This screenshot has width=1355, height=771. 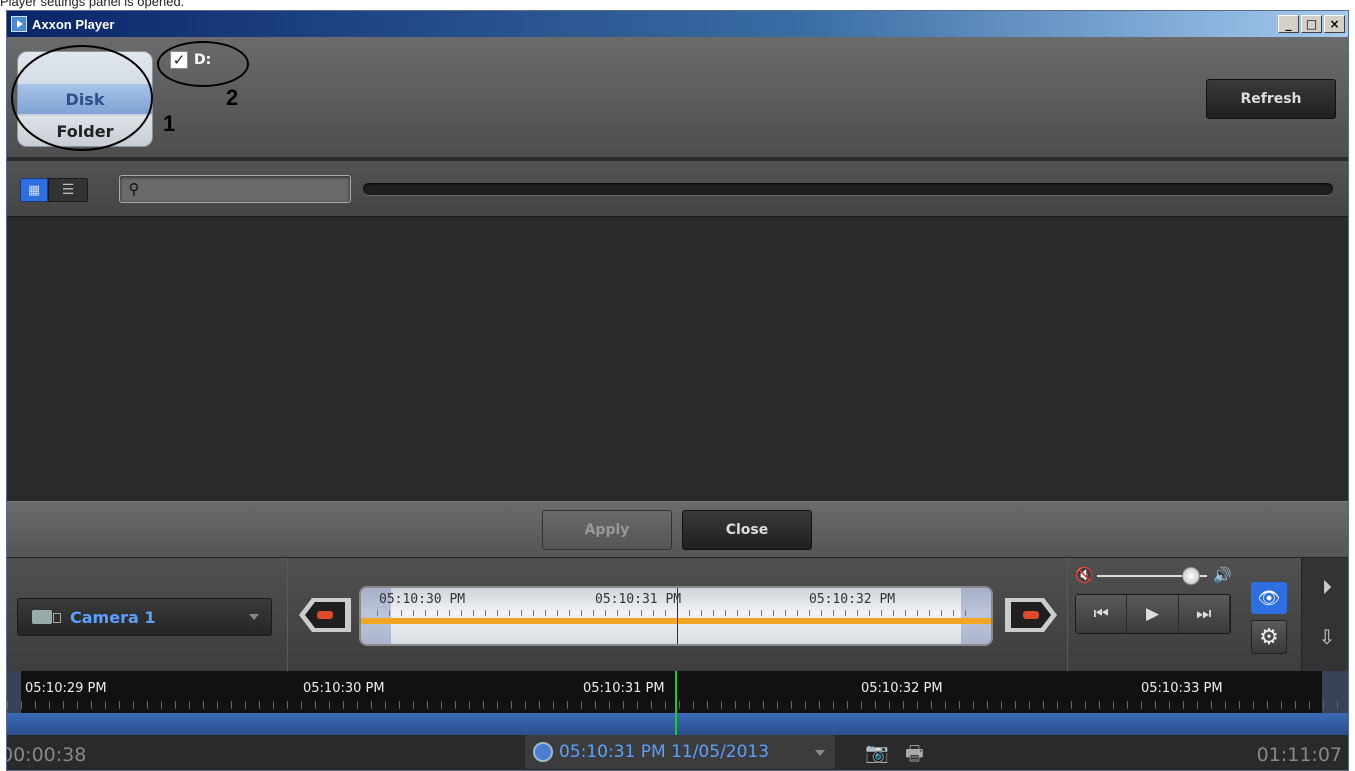 I want to click on side-toolbar: ⏵ ⇩, so click(x=1324, y=615).